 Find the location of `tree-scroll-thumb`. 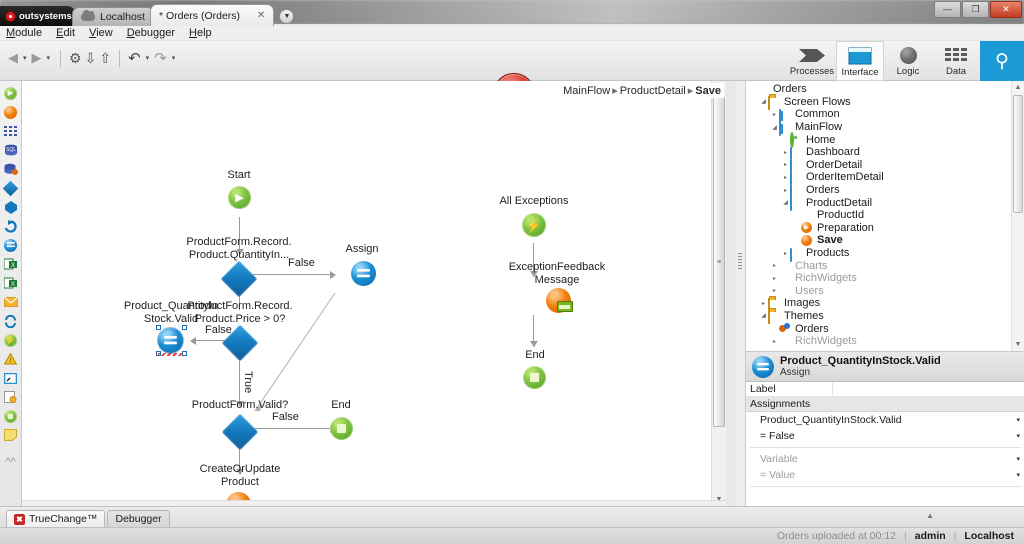

tree-scroll-thumb is located at coordinates (1018, 154).